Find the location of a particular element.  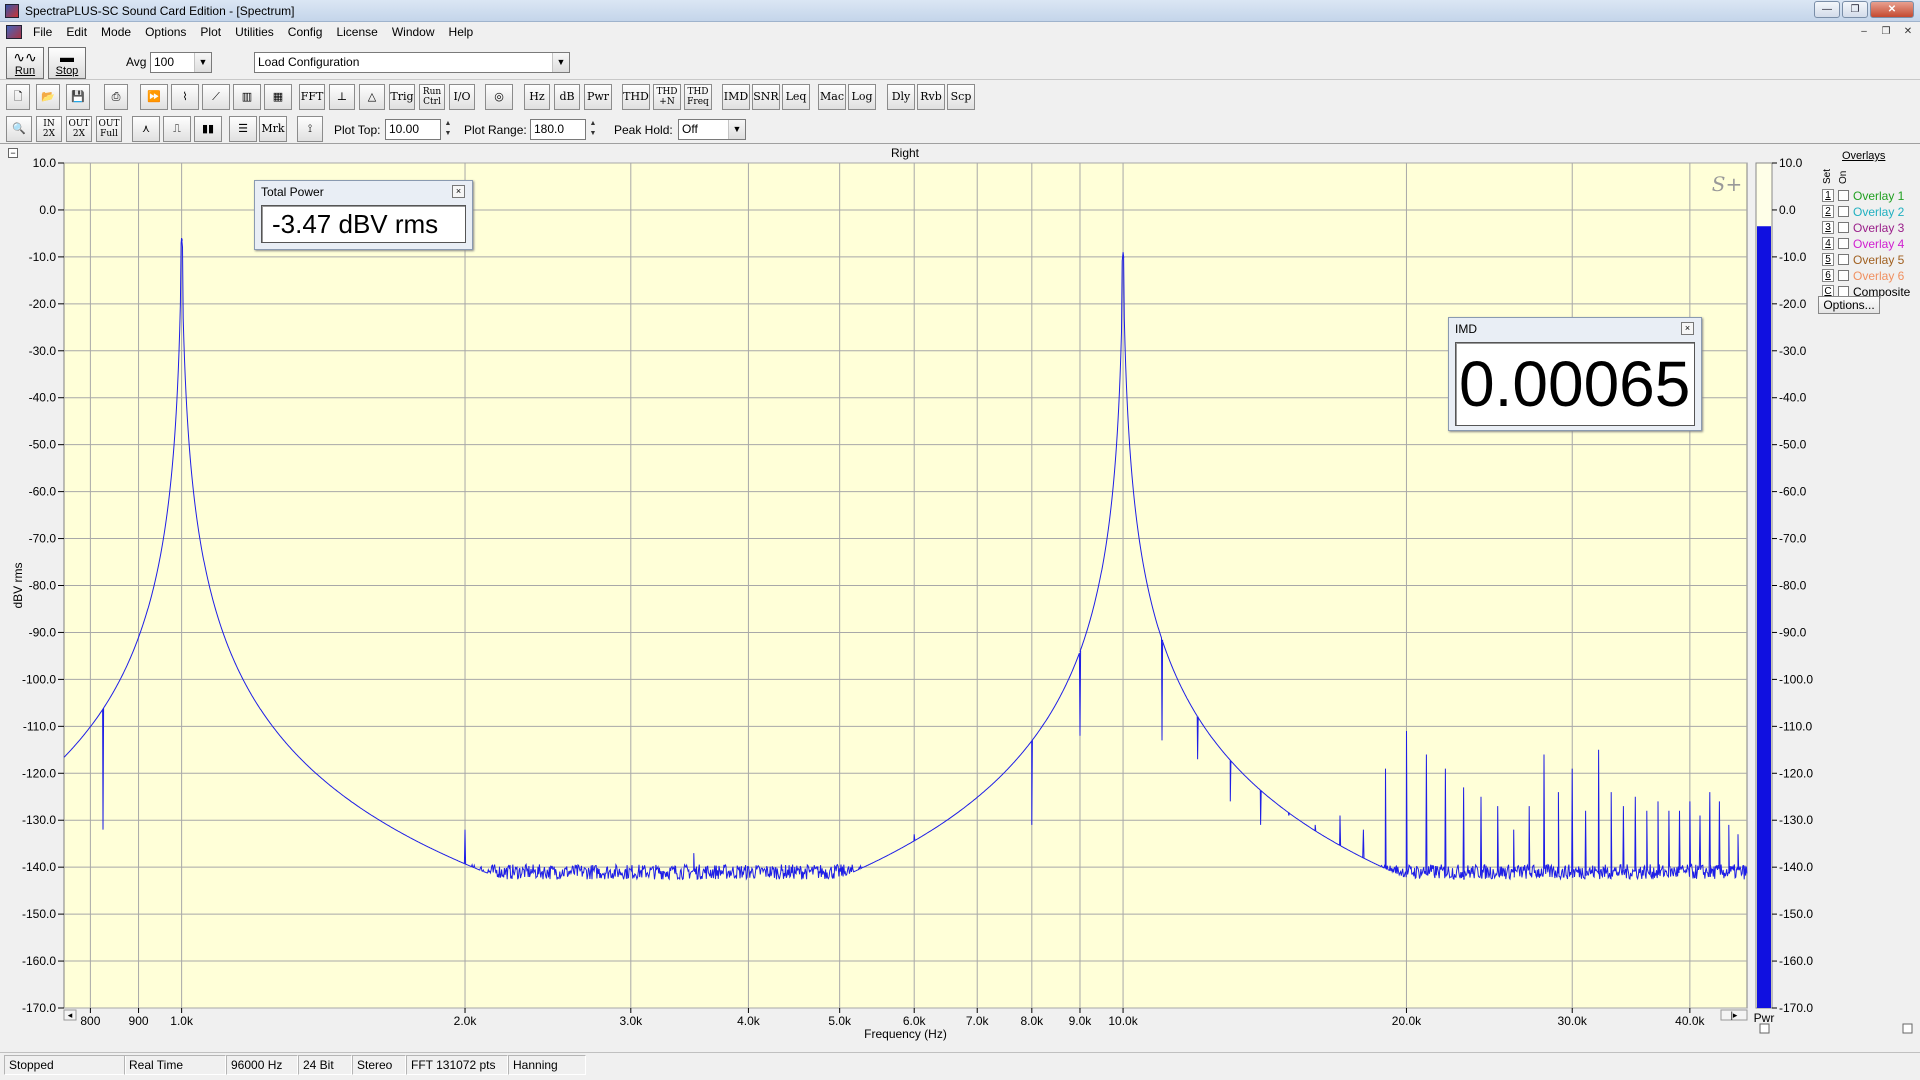

window-function-icon: ⊥ is located at coordinates (342, 97).